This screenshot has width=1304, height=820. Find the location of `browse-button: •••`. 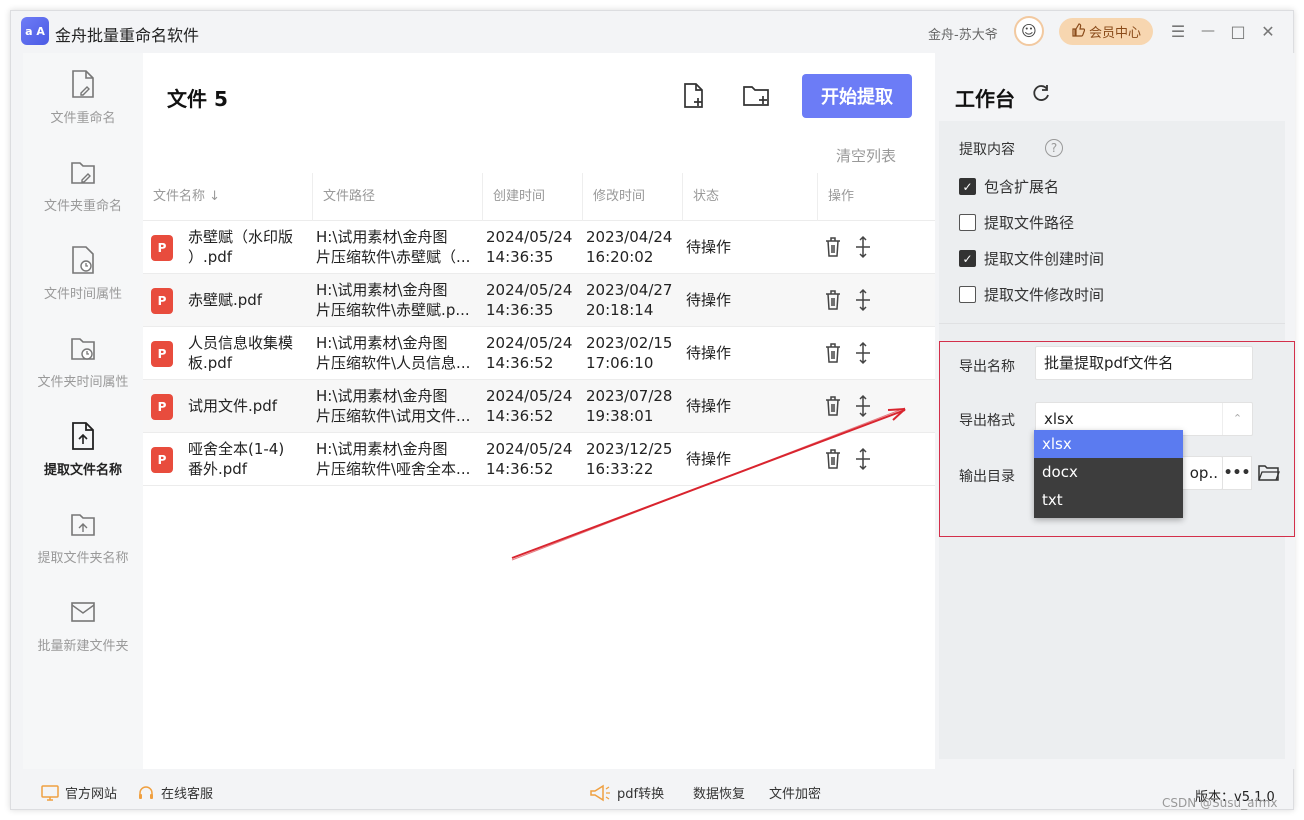

browse-button: ••• is located at coordinates (1237, 473).